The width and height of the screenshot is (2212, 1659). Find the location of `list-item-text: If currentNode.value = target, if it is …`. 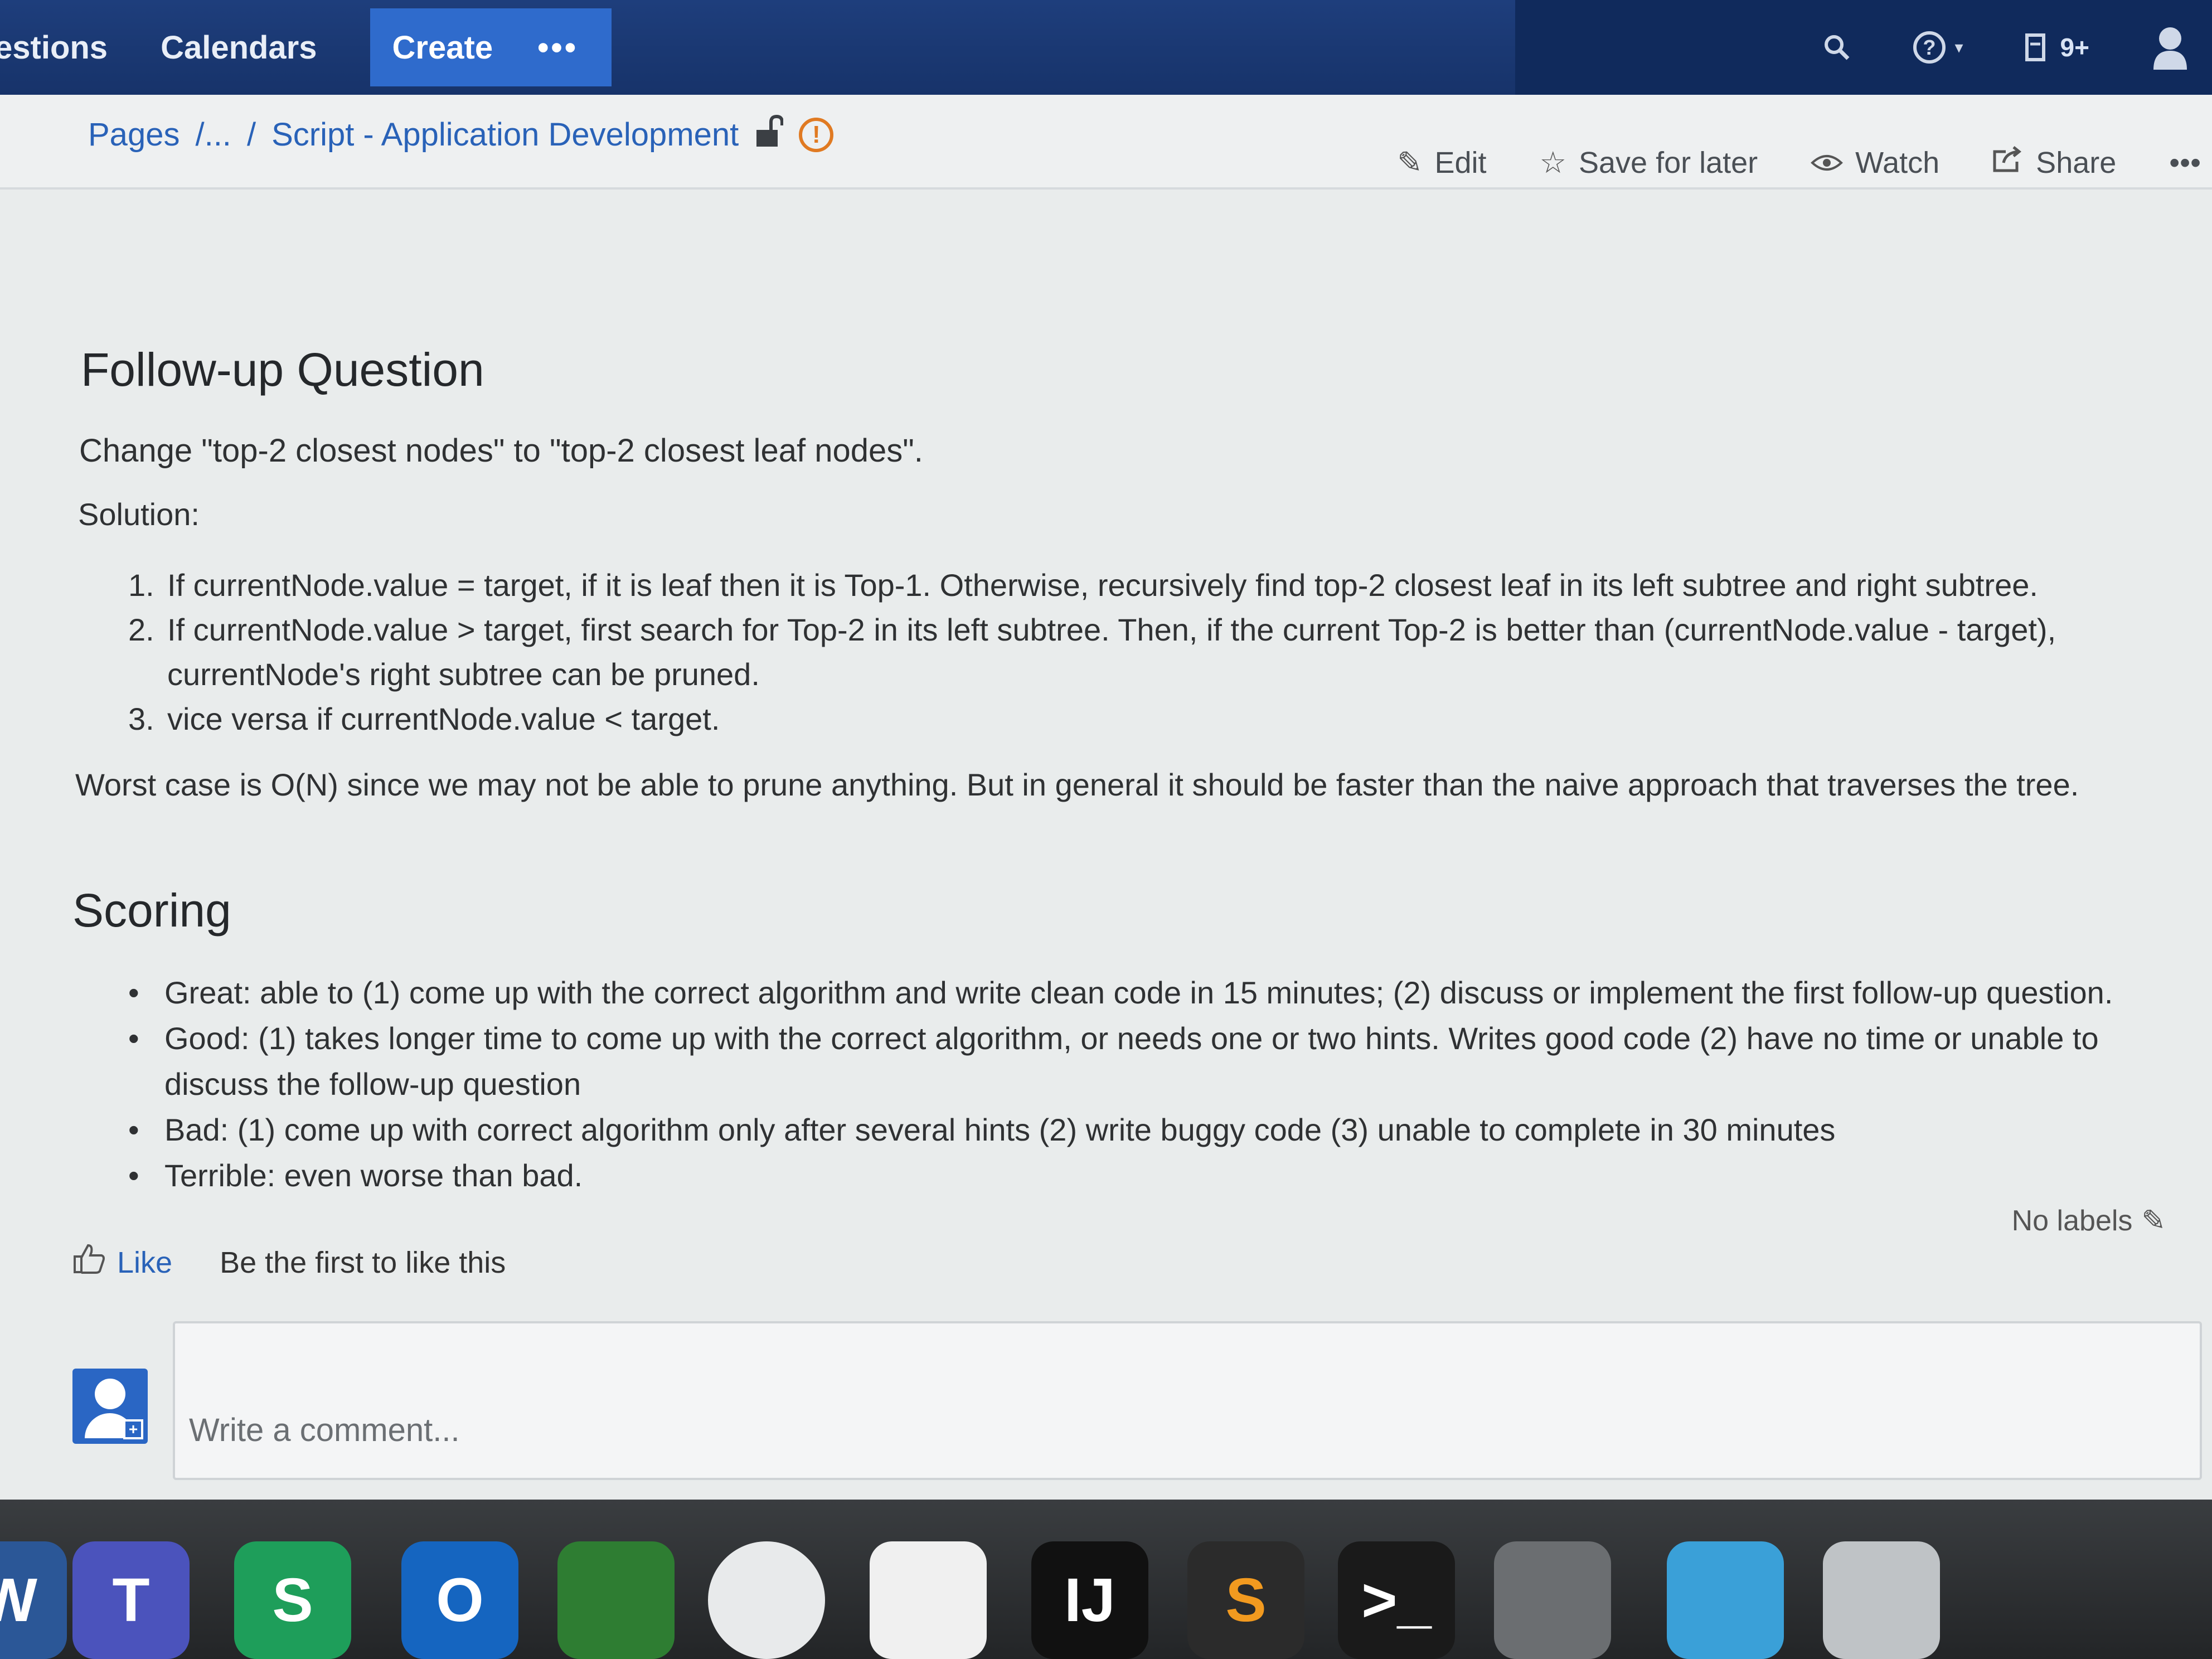

list-item-text: If currentNode.value = target, if it is … is located at coordinates (1102, 585).